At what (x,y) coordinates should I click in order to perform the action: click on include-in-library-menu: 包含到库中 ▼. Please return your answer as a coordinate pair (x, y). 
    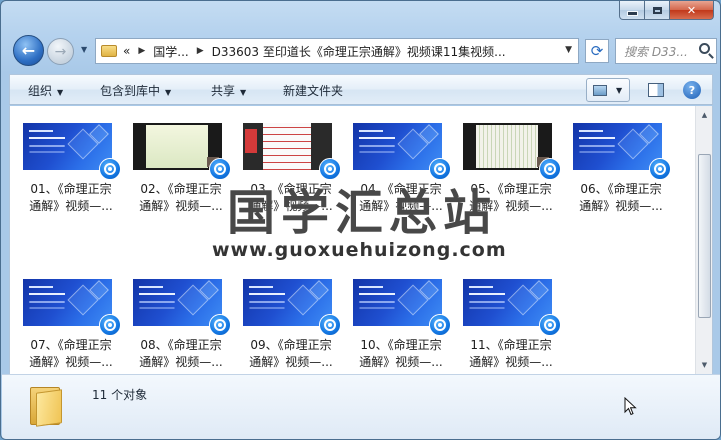
    Looking at the image, I should click on (135, 90).